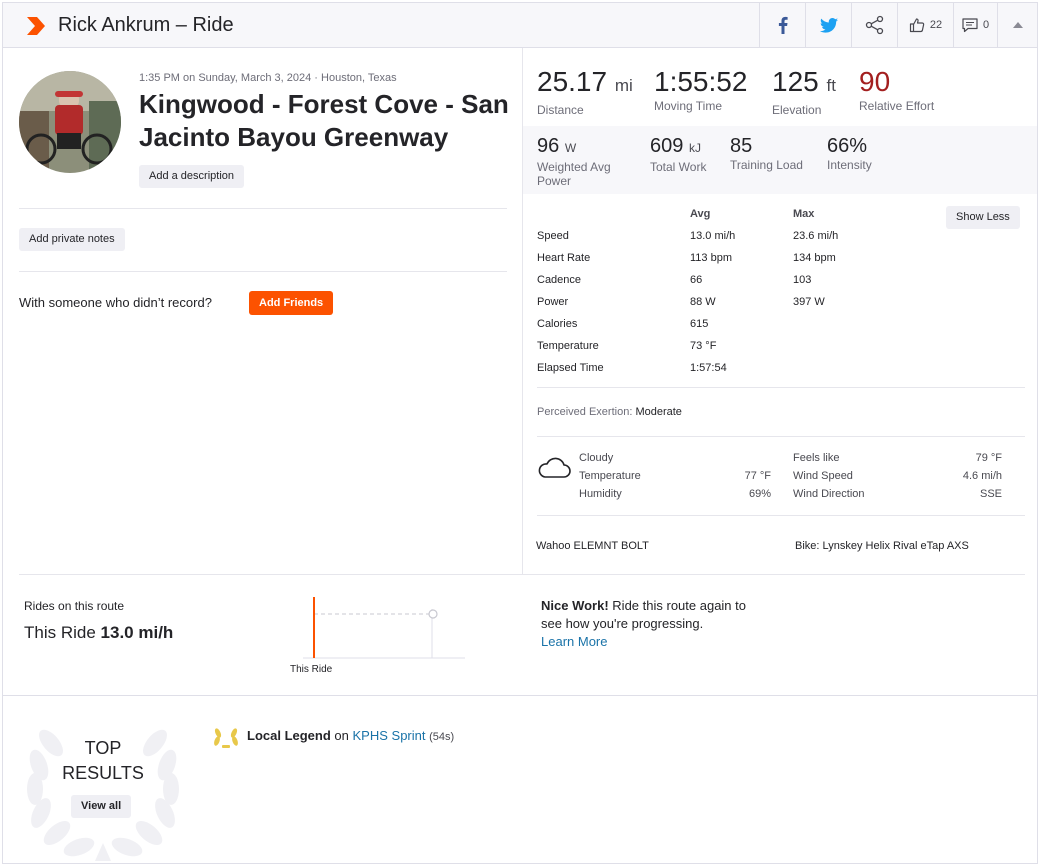 This screenshot has width=1041, height=867. I want to click on segment-link: KPHS Sprint, so click(389, 735).